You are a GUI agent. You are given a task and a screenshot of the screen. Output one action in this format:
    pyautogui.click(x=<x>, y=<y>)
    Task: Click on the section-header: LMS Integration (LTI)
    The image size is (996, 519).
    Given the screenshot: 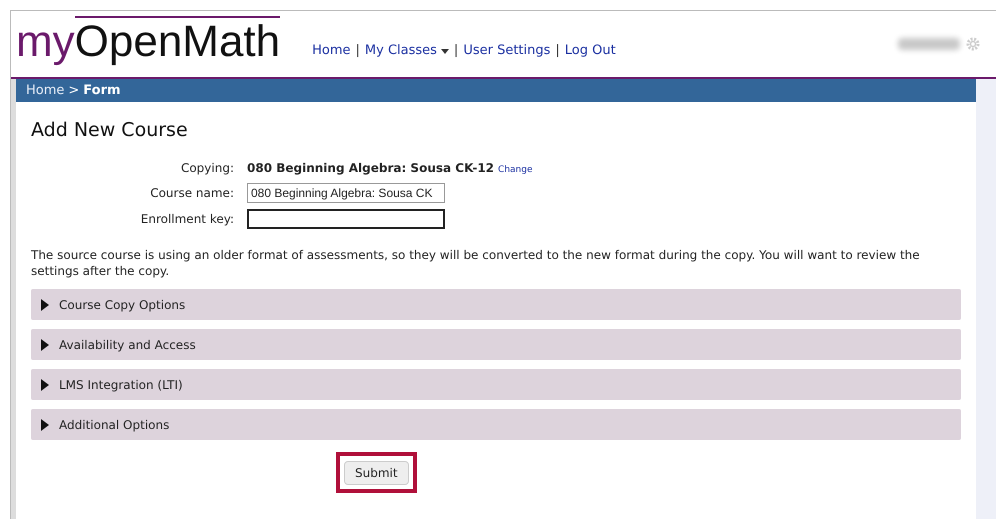 What is the action you would take?
    pyautogui.click(x=496, y=384)
    